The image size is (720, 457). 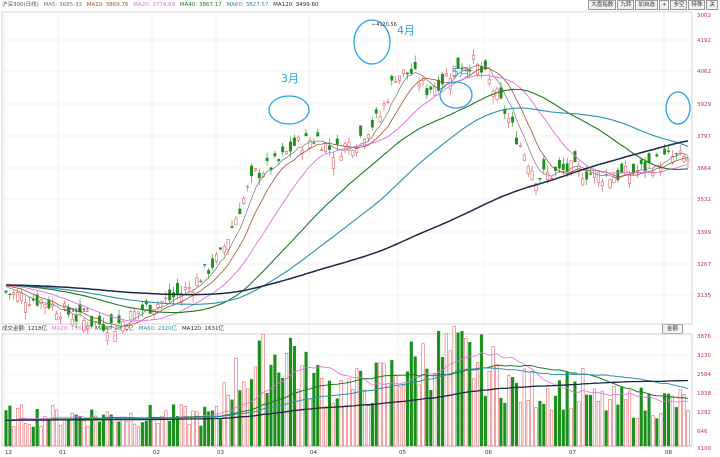 I want to click on volume-tick-label: 2584, so click(x=704, y=375).